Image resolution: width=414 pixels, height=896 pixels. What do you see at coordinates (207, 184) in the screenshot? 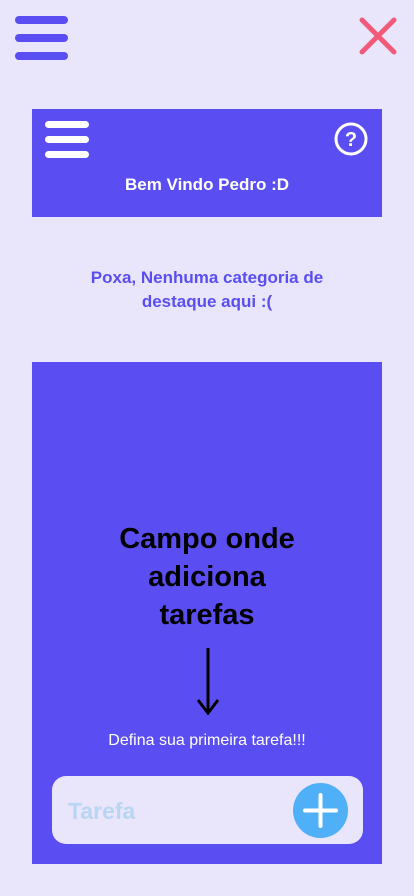
I see `welcome-text: Bem Vindo Pedro :D` at bounding box center [207, 184].